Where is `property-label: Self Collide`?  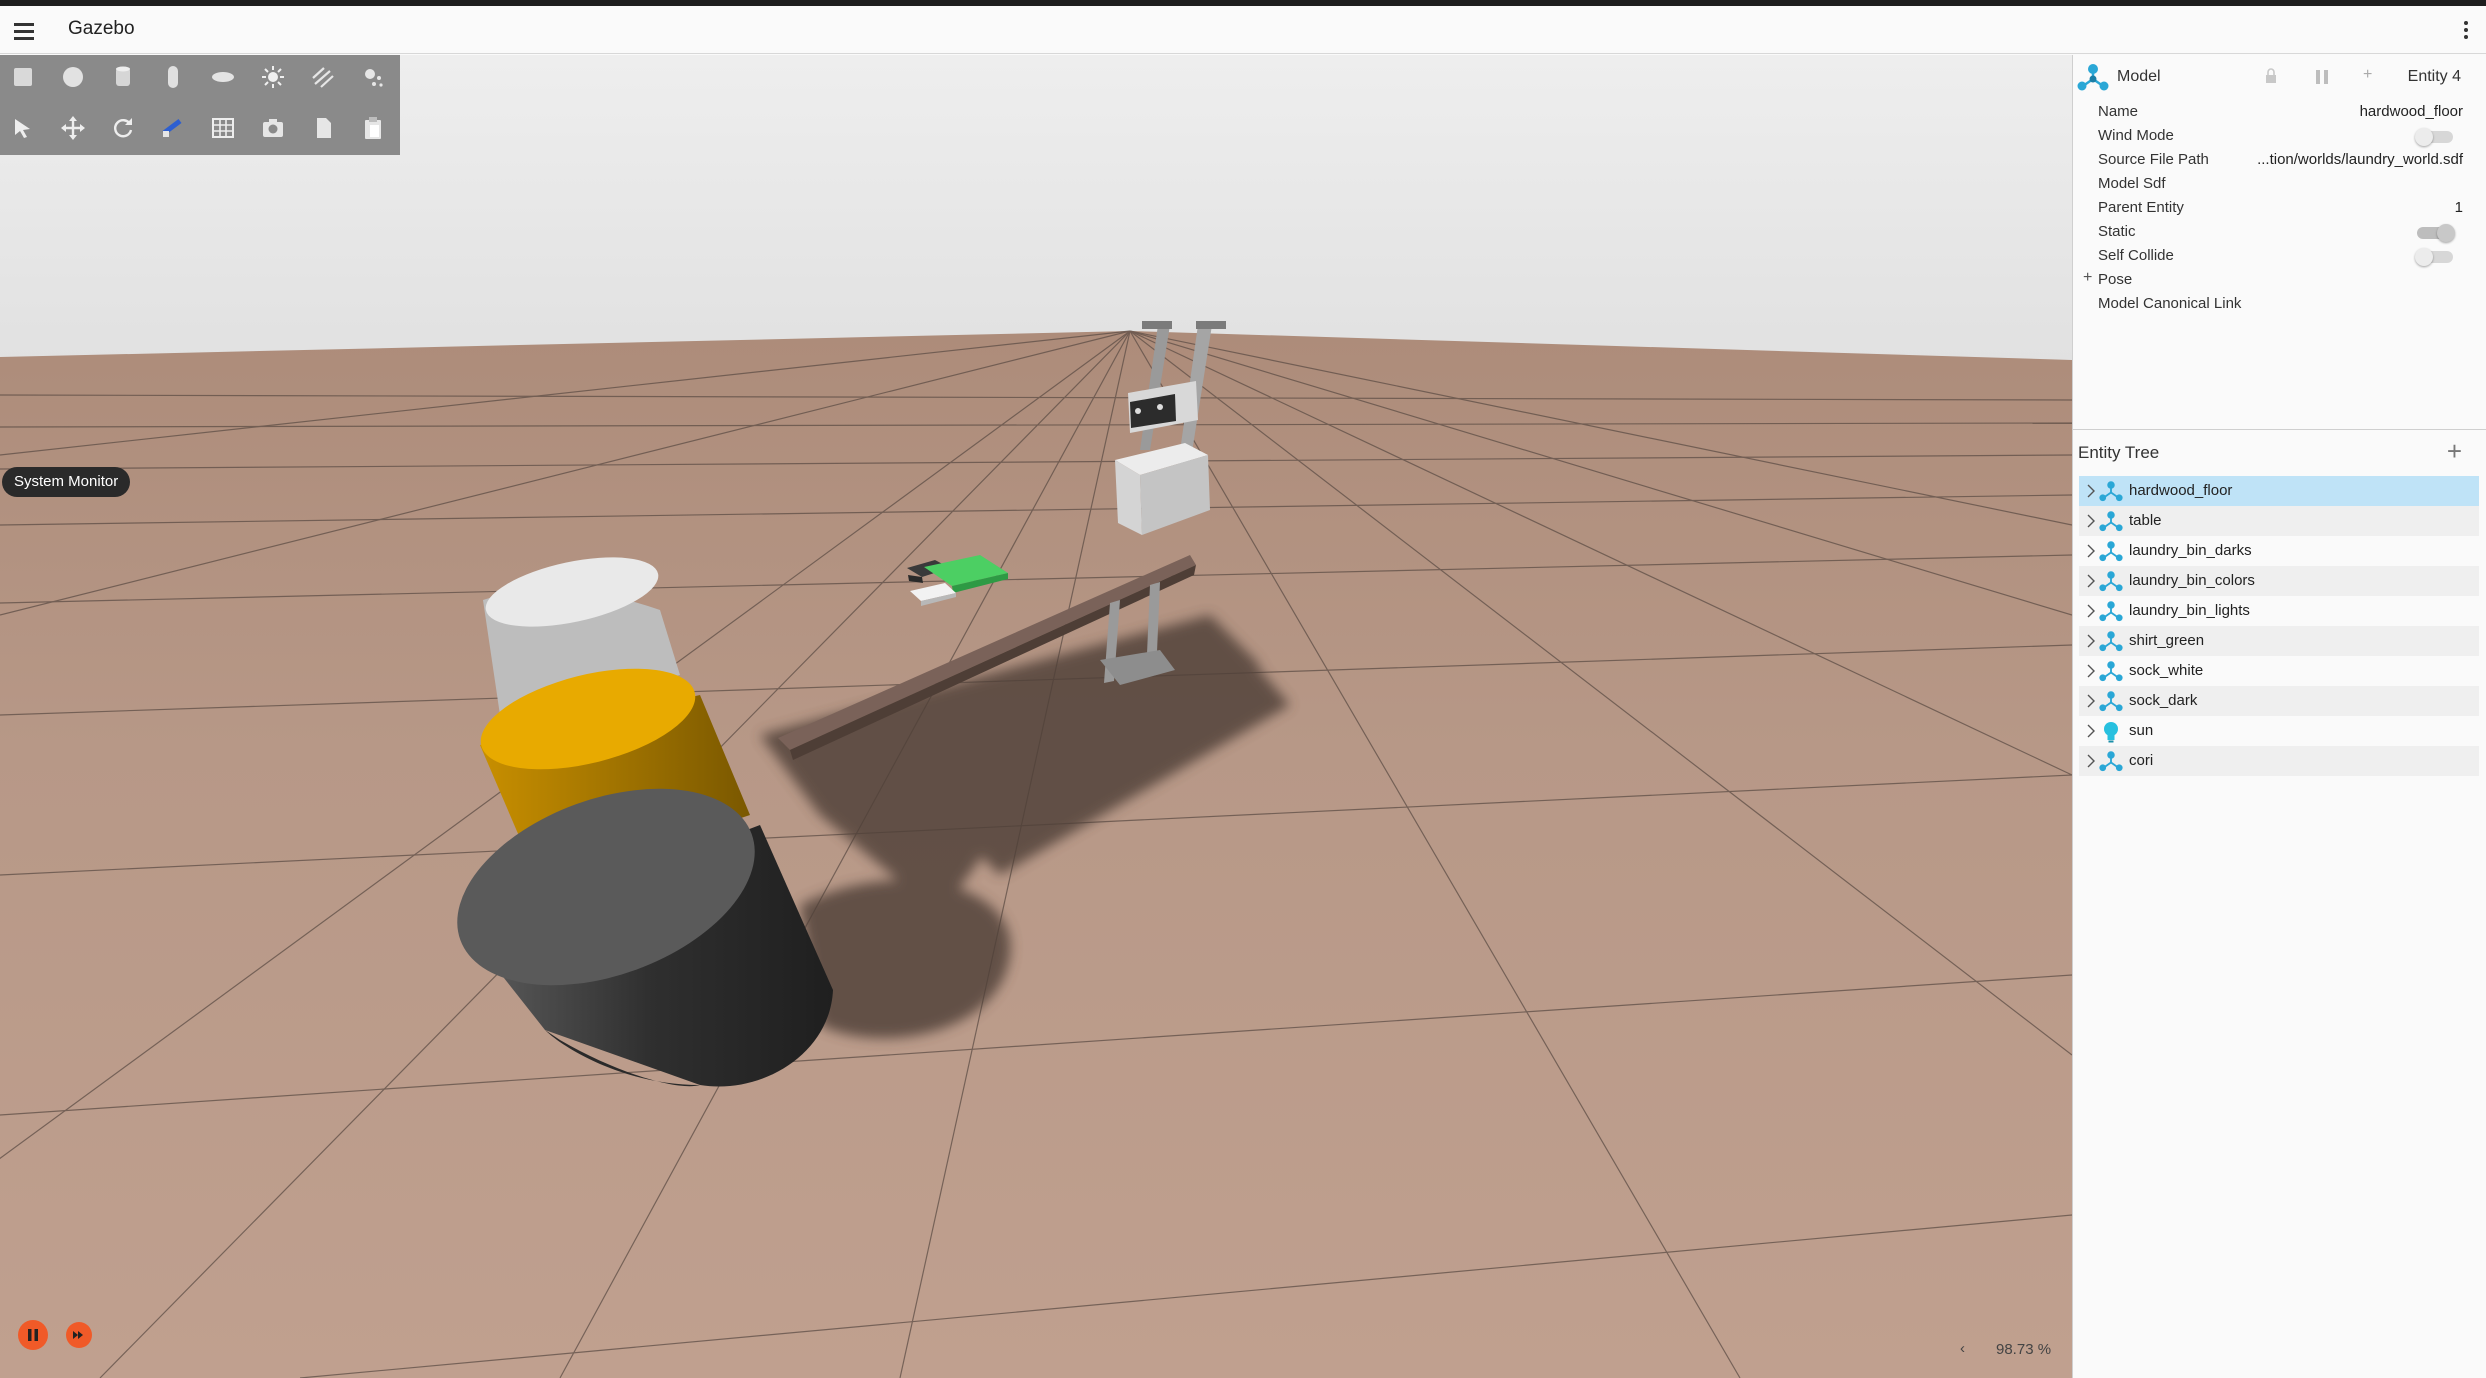
property-label: Self Collide is located at coordinates (2136, 255).